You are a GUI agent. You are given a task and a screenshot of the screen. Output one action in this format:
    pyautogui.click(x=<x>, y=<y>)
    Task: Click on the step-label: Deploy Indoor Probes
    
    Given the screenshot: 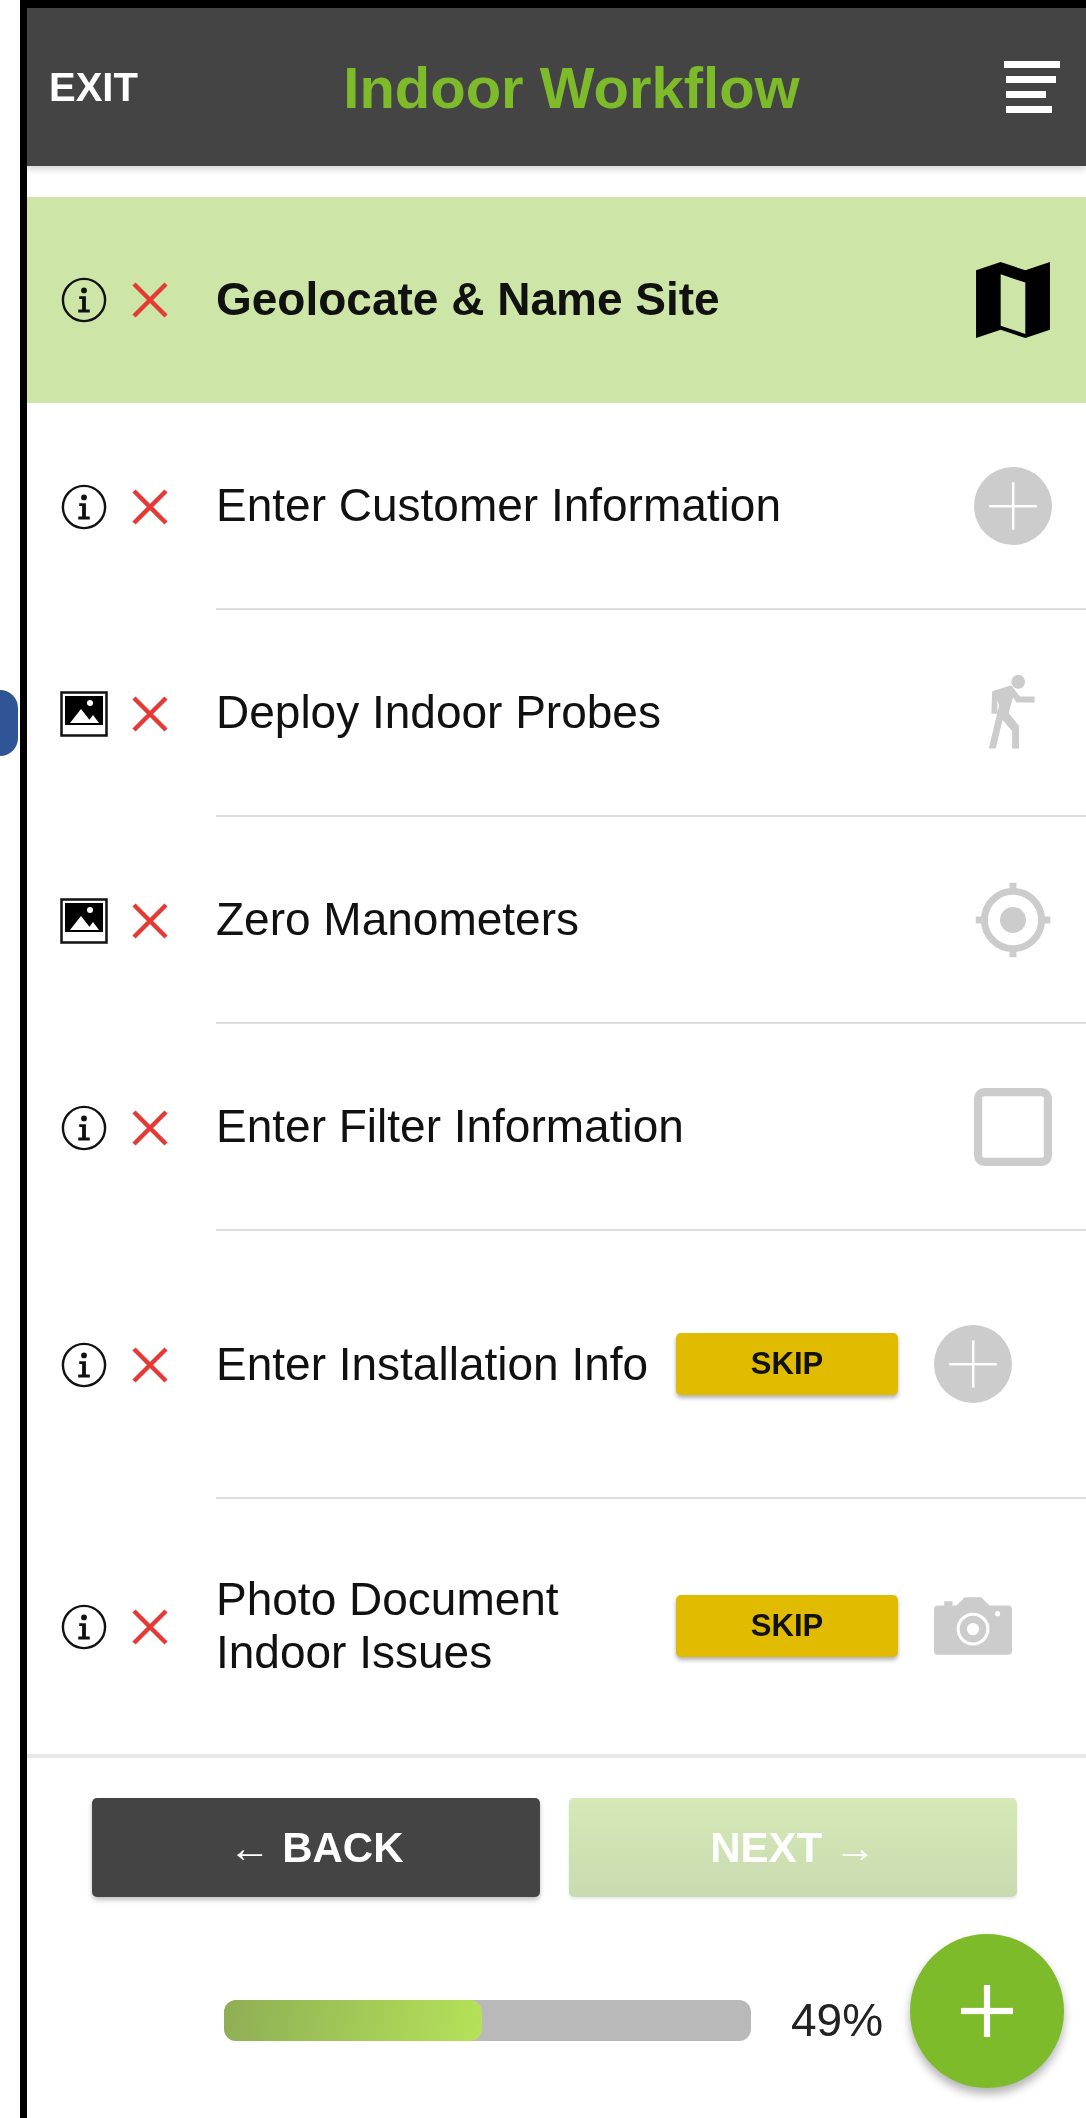 What is the action you would take?
    pyautogui.click(x=439, y=712)
    